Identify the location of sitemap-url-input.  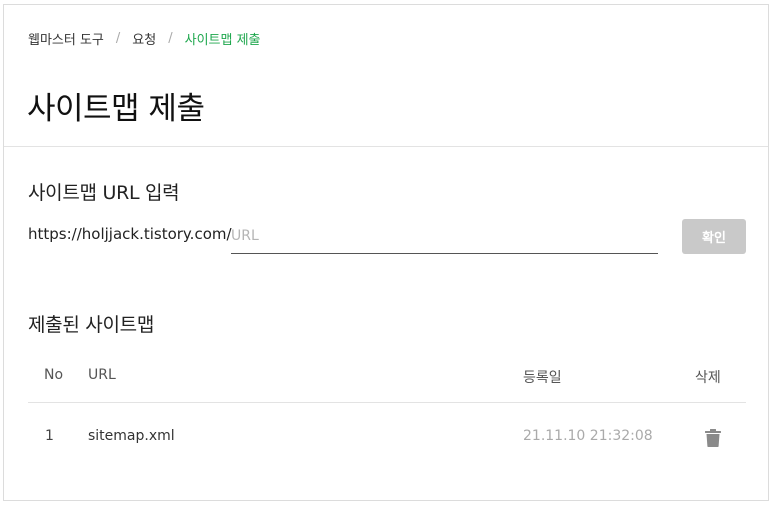
(444, 236).